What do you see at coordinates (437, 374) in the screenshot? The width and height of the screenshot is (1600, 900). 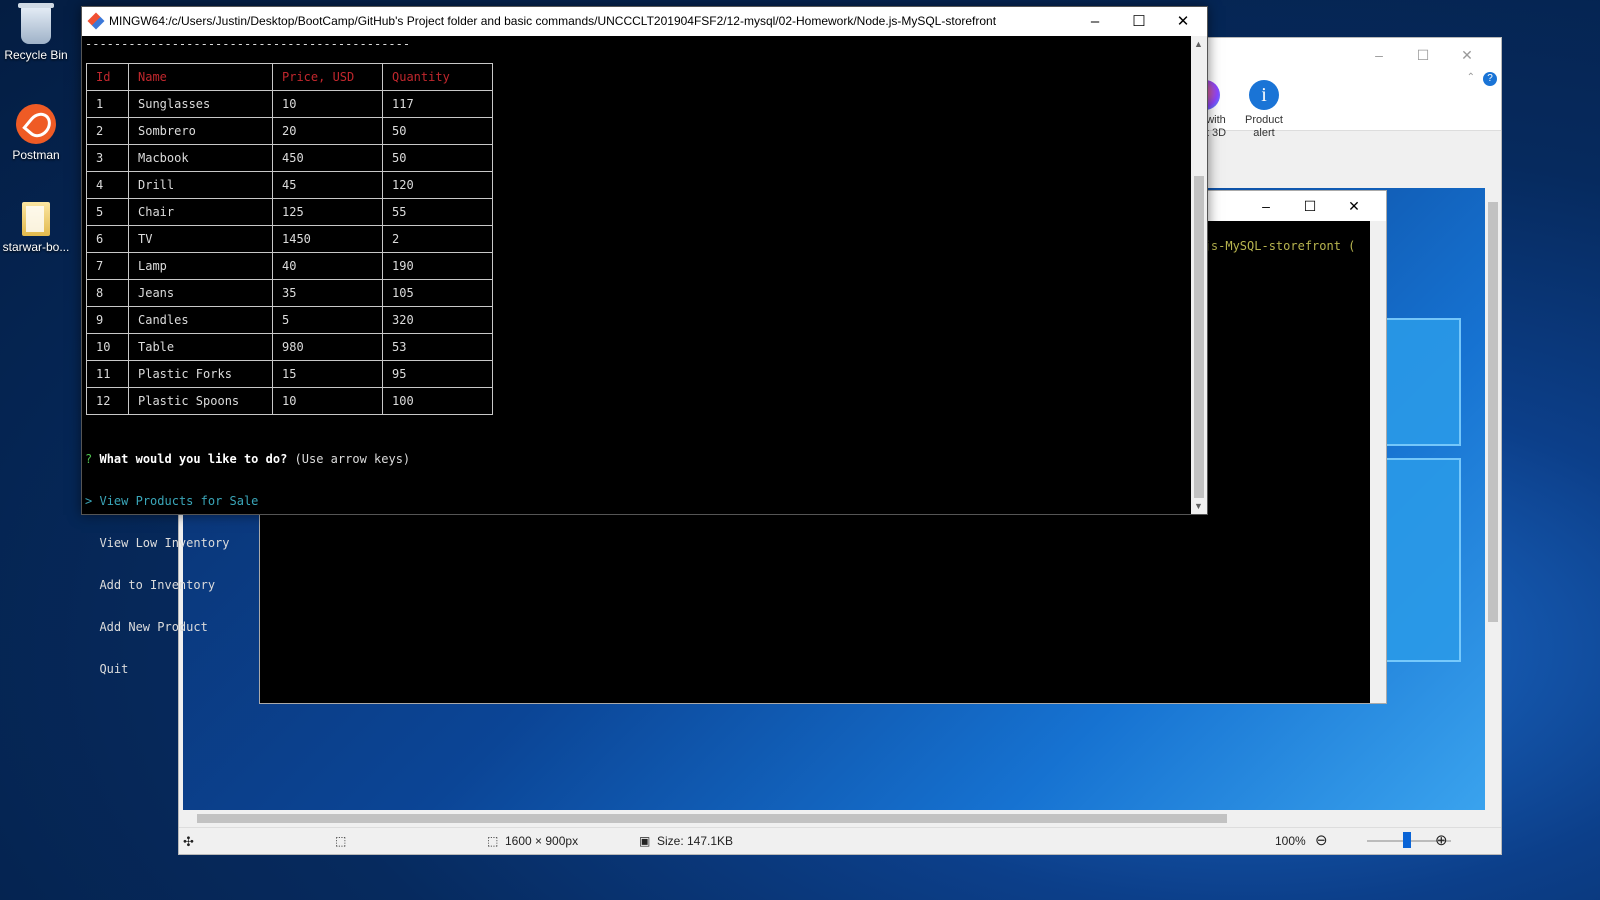 I see `cell-quantity: 95` at bounding box center [437, 374].